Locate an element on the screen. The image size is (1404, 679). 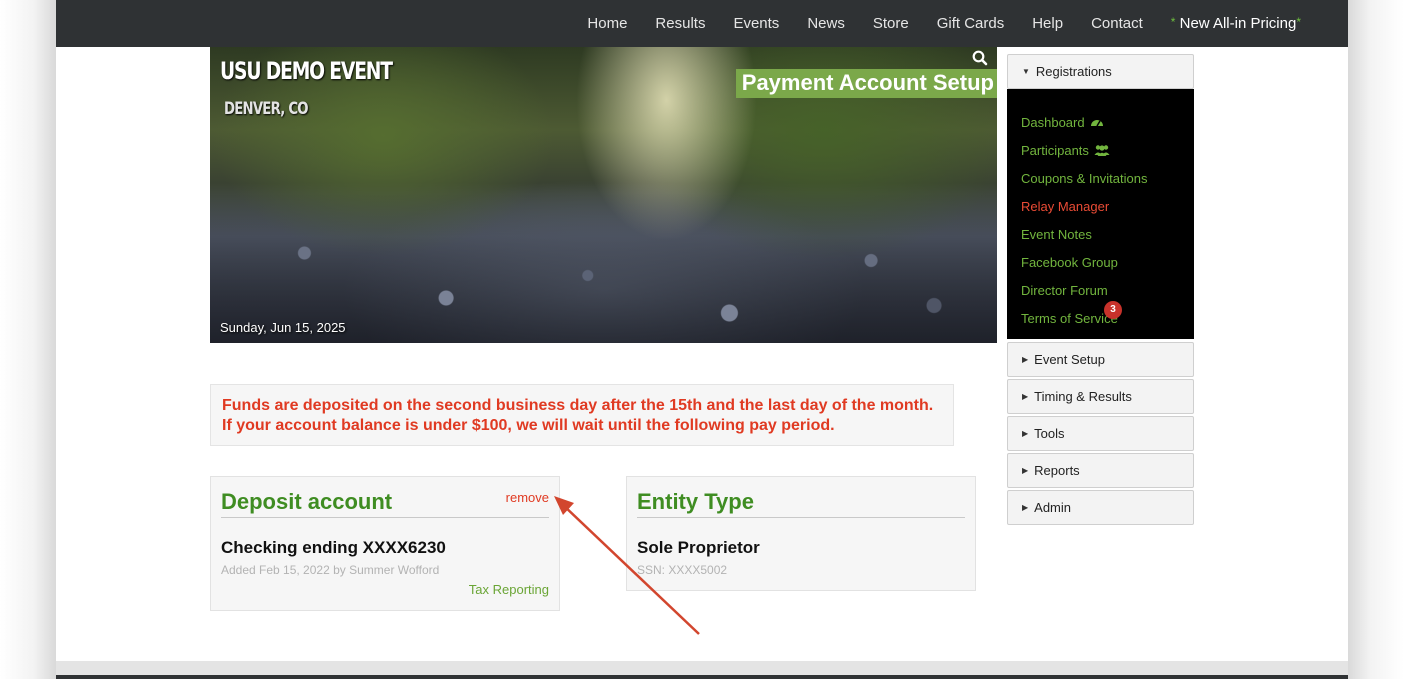
timing-results-header: ▶ Timing & Results is located at coordinates (1100, 396).